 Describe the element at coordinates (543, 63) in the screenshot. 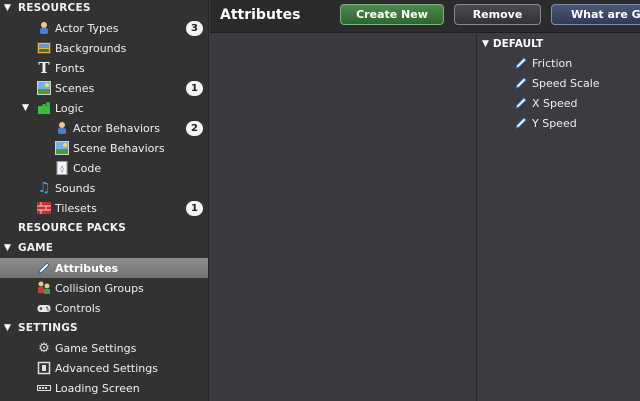

I see `attribute-item-friction: Friction` at that location.